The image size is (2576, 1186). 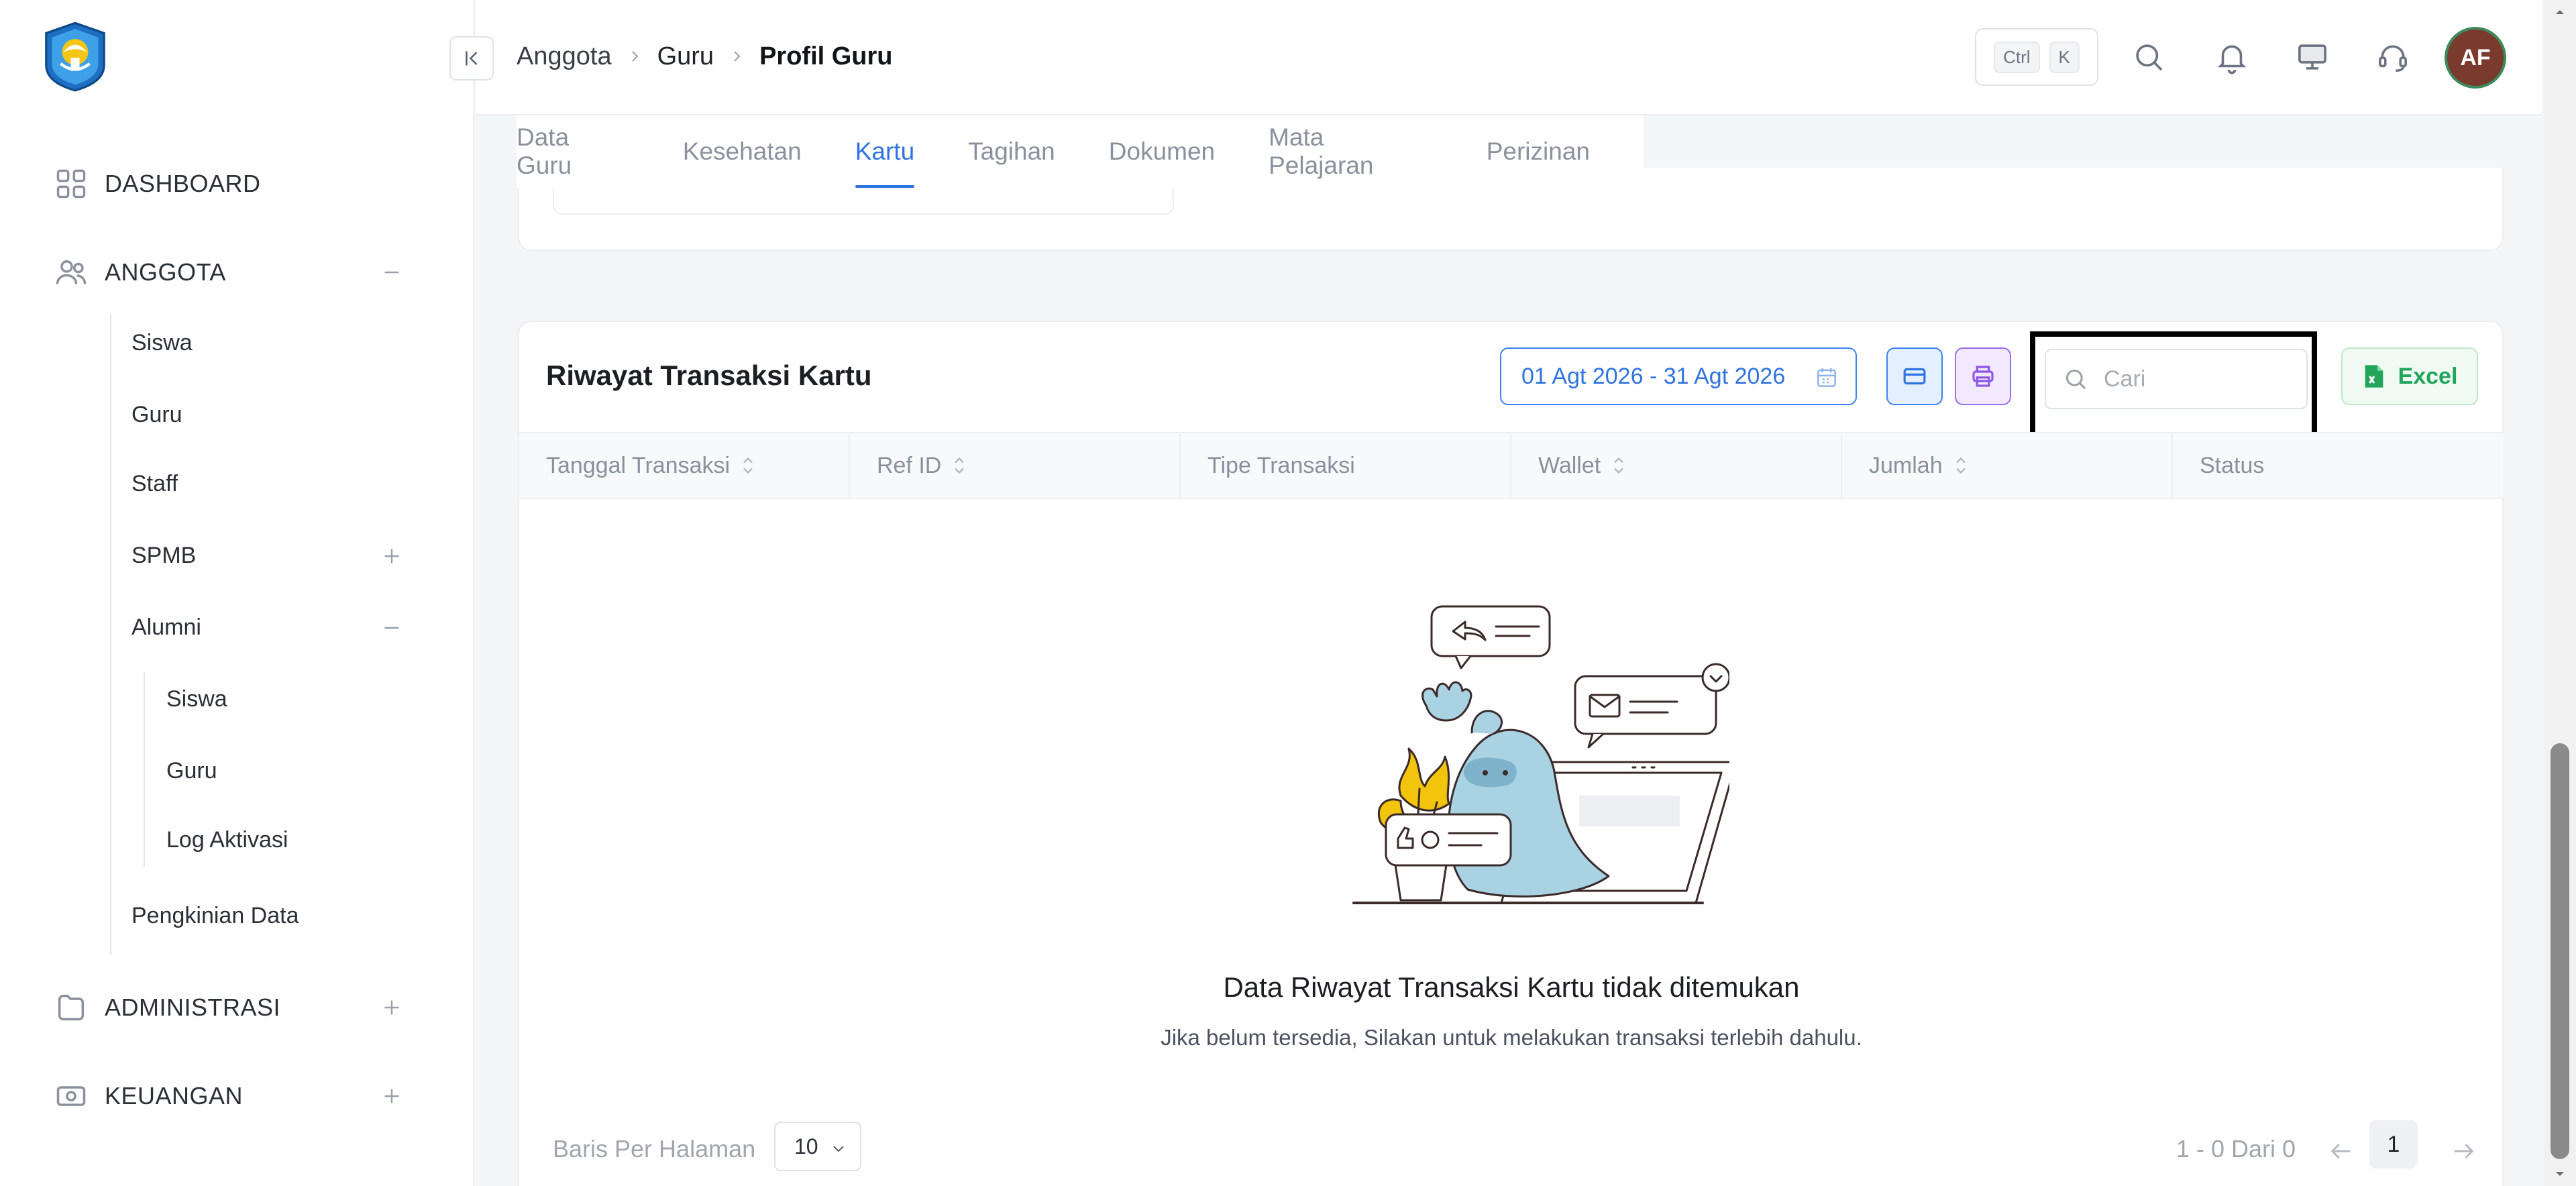 I want to click on sidebar-item-spmb: SPMB, so click(x=273, y=555).